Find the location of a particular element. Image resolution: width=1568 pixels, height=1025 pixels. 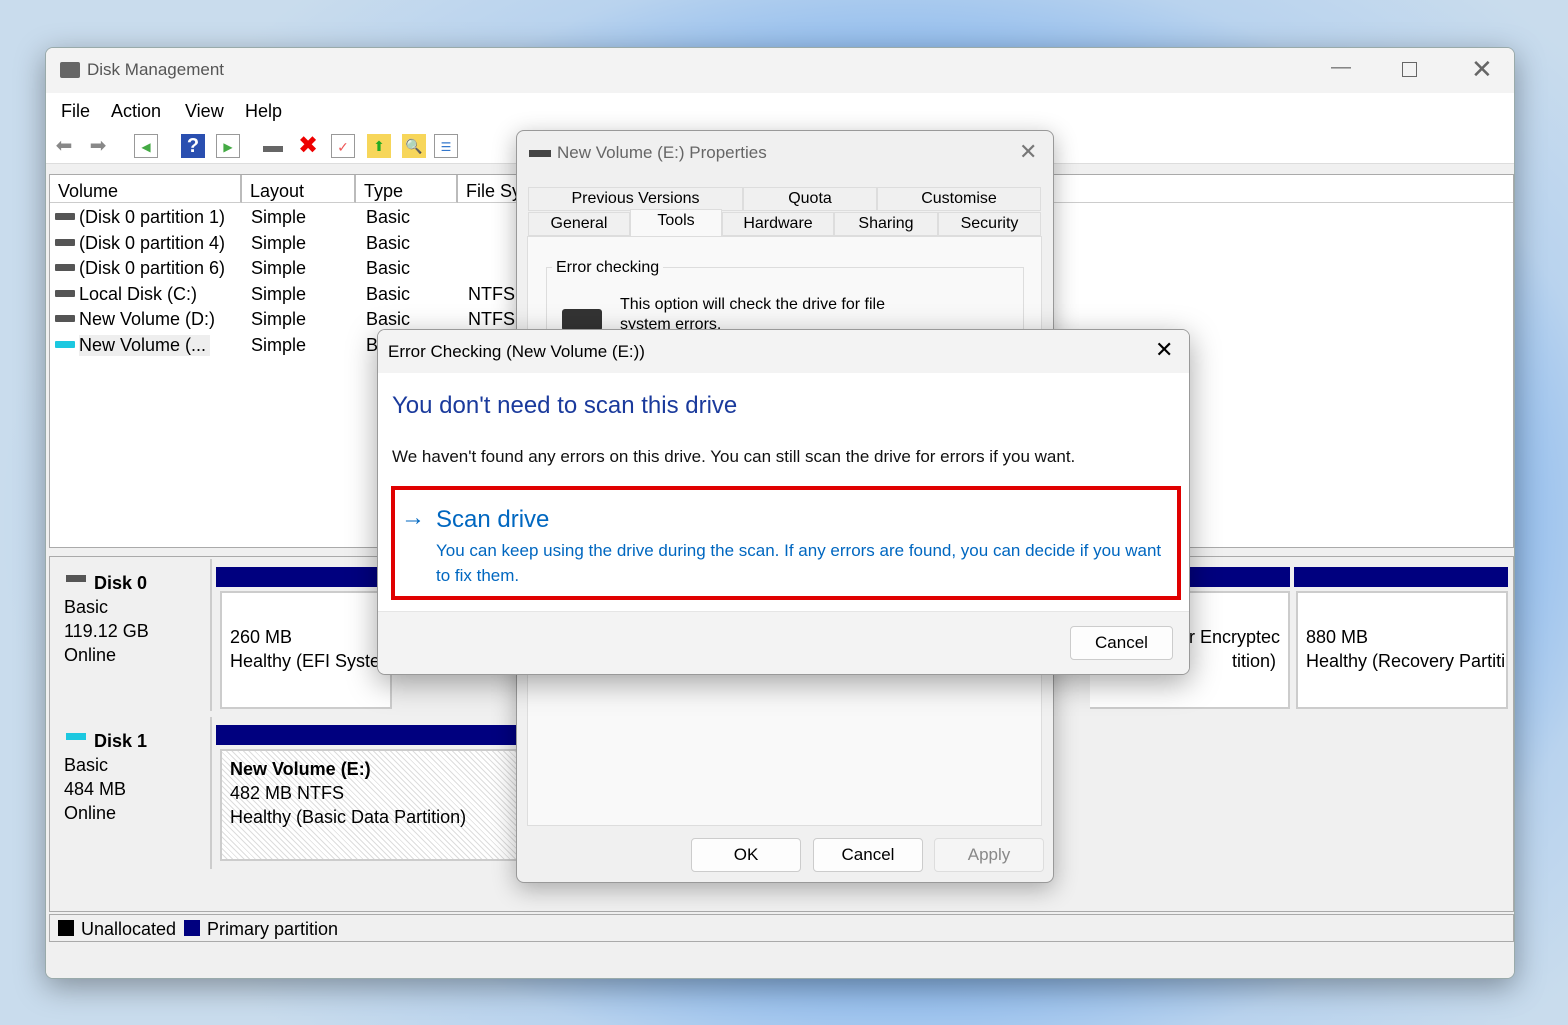

partition-bar is located at coordinates (366, 735).